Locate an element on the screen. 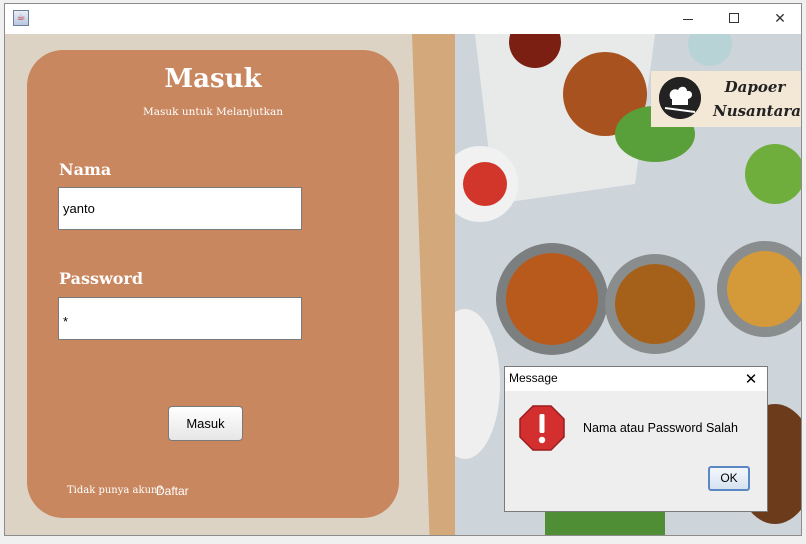  dialog-close-button: ✕ is located at coordinates (751, 379).